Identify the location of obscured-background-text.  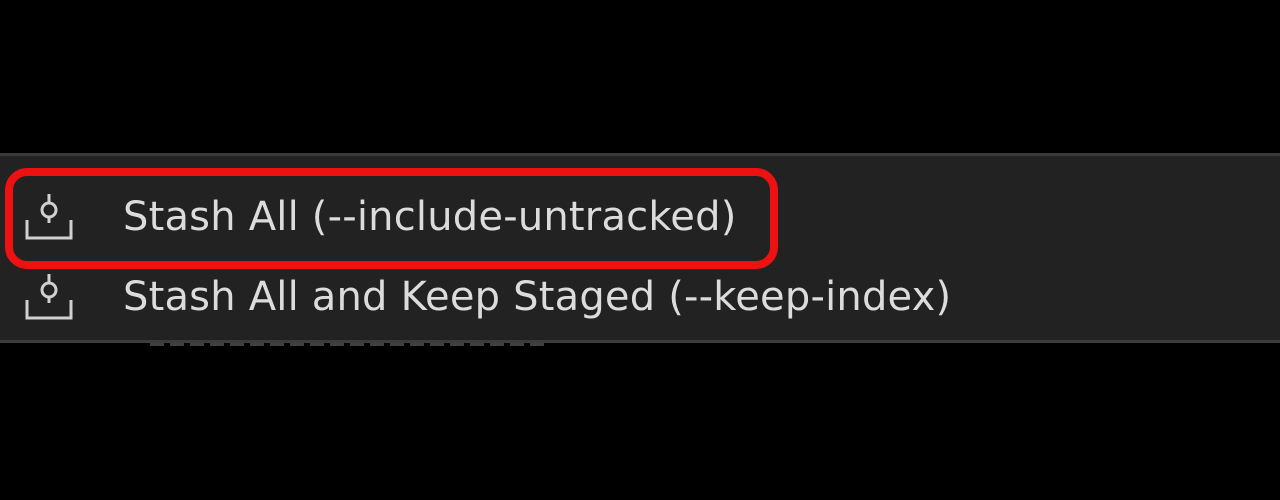
(350, 345).